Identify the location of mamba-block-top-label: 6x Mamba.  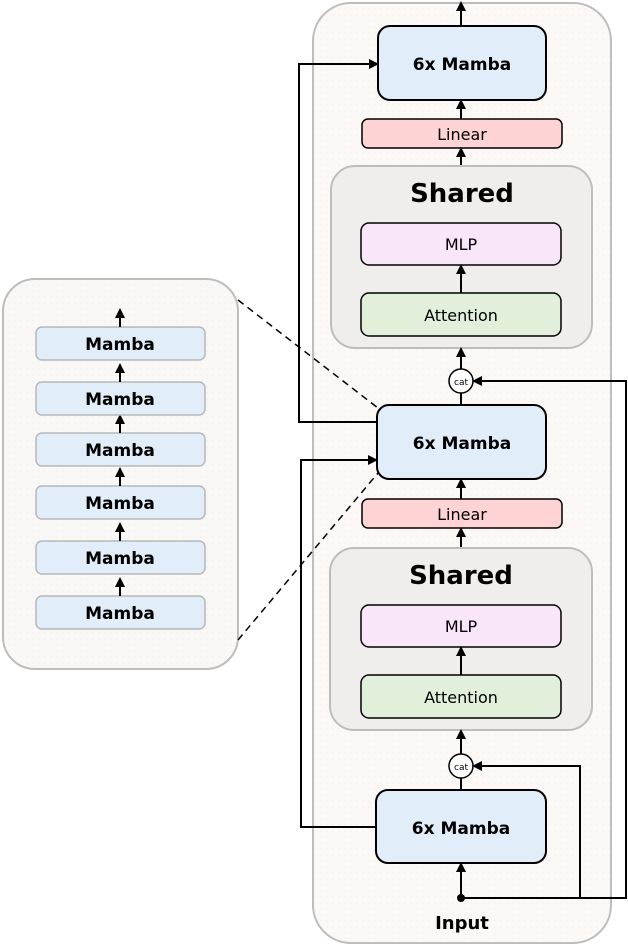
(462, 65).